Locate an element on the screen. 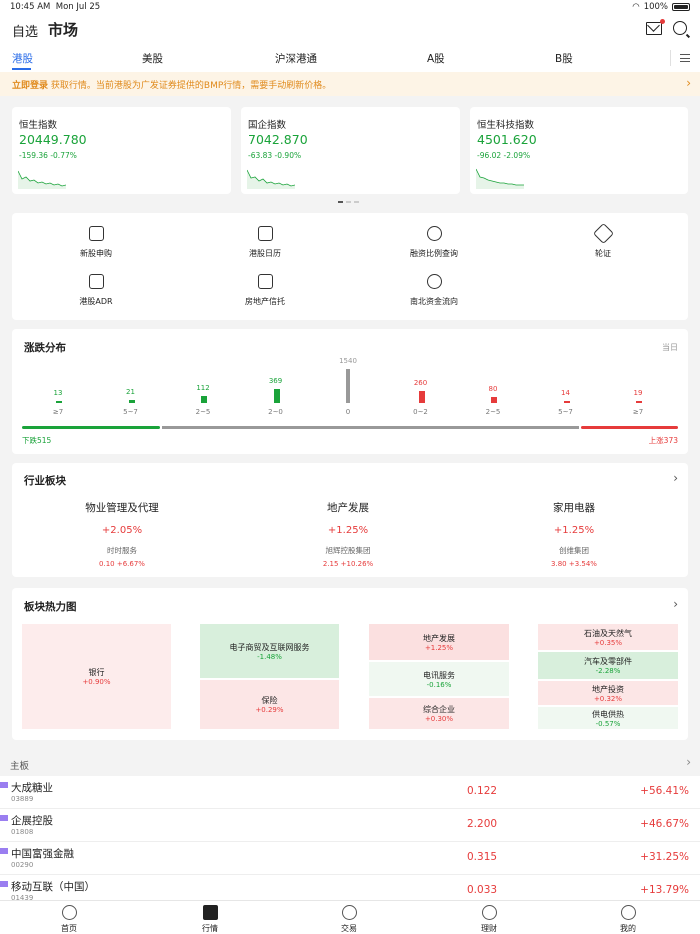 Image resolution: width=700 pixels, height=934 pixels. carousel-dots is located at coordinates (348, 202).